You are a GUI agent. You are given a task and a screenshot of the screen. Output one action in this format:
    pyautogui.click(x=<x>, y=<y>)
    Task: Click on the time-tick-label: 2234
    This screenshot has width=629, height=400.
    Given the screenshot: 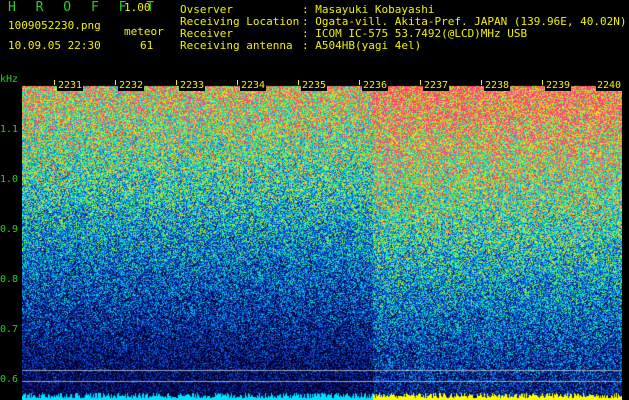 What is the action you would take?
    pyautogui.click(x=253, y=85)
    